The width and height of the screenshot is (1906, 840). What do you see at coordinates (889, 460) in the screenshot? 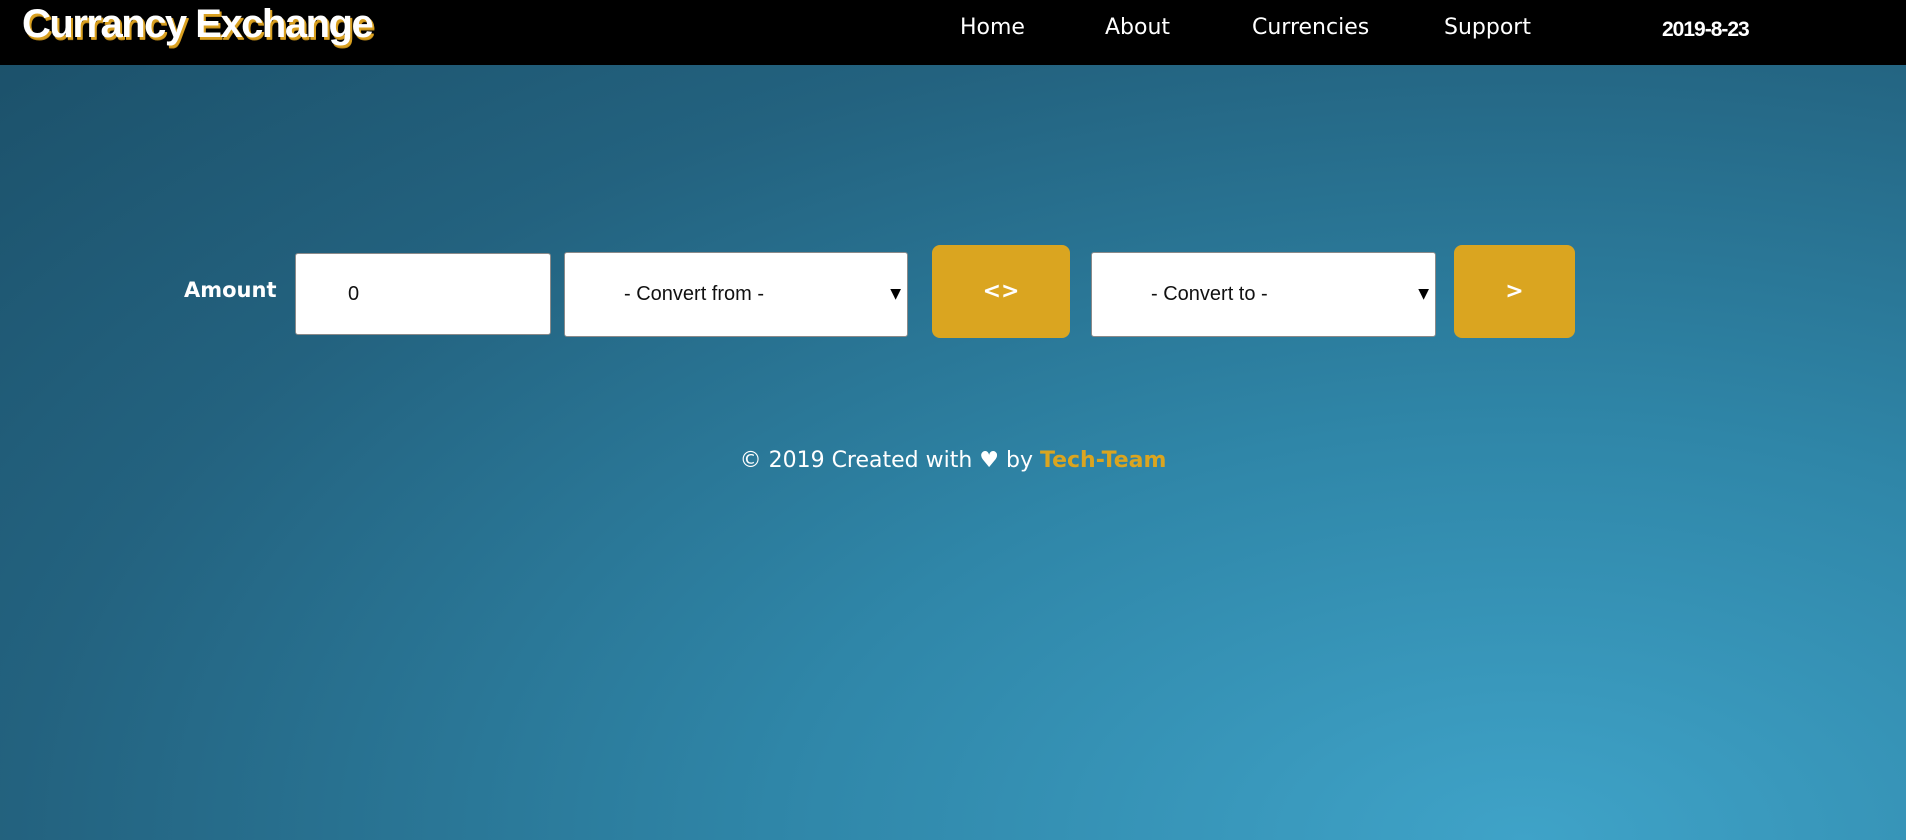
I see `footer-credit-text: © 2019 Created with ♥ by` at bounding box center [889, 460].